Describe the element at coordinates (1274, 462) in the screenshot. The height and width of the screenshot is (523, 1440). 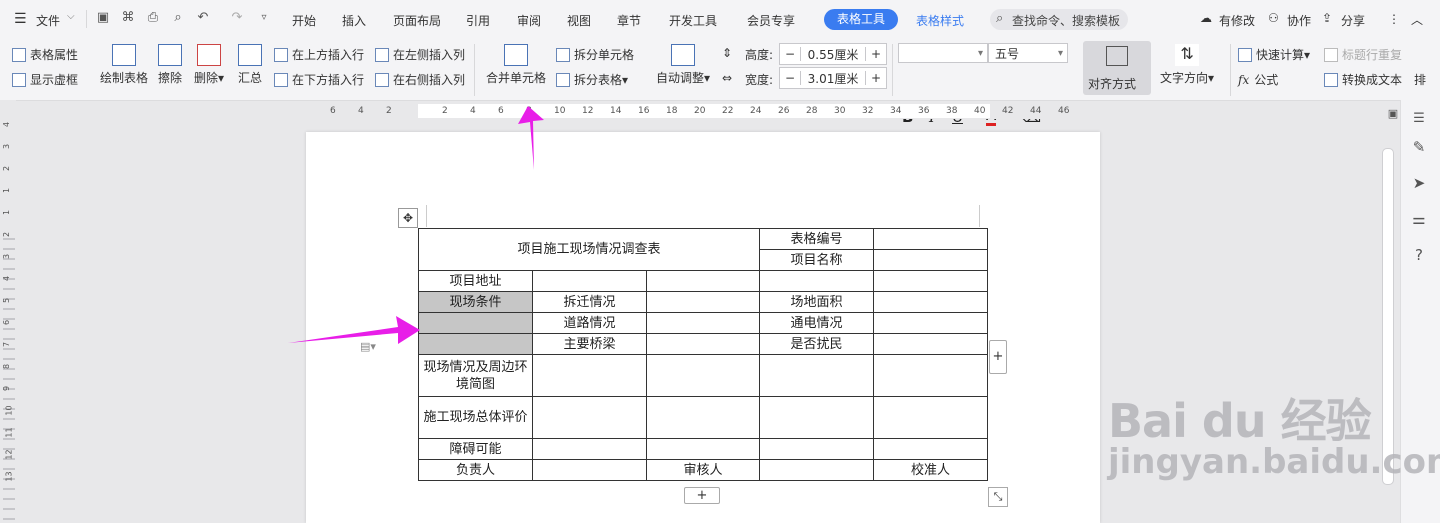
I see `watermark-url: jingyan.baidu.com` at that location.